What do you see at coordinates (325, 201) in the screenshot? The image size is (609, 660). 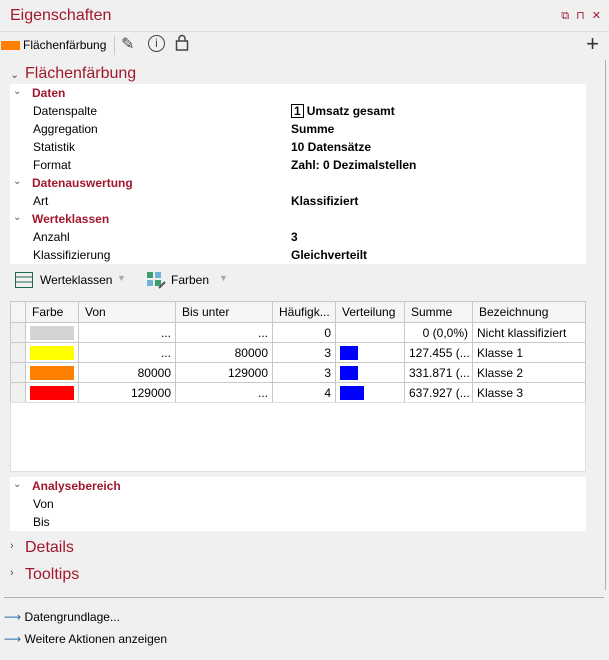 I see `prop-value: Klassifiziert` at bounding box center [325, 201].